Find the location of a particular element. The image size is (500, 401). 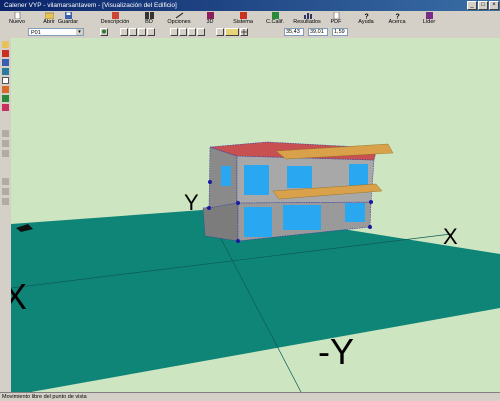

shade-icon is located at coordinates (5, 98).